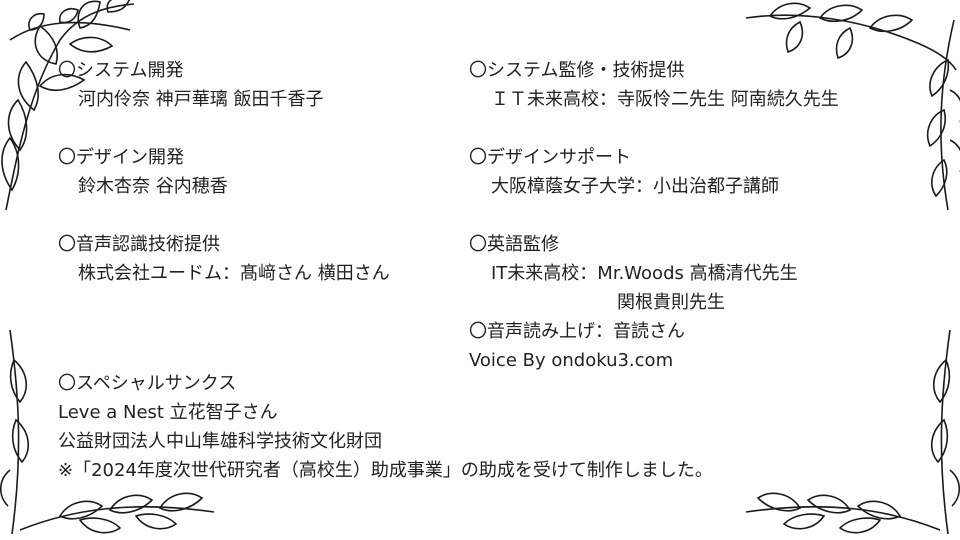  Describe the element at coordinates (550, 157) in the screenshot. I see `design-support-heading: 〇デザインサポート` at that location.